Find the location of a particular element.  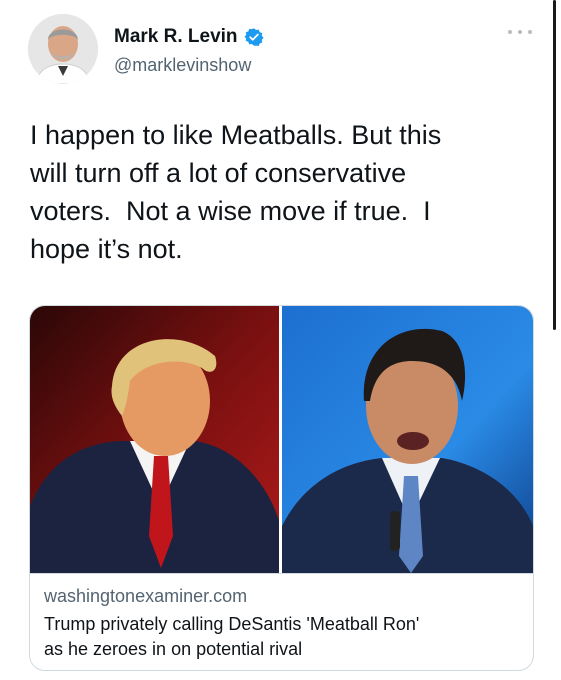

avatar is located at coordinates (63, 49).